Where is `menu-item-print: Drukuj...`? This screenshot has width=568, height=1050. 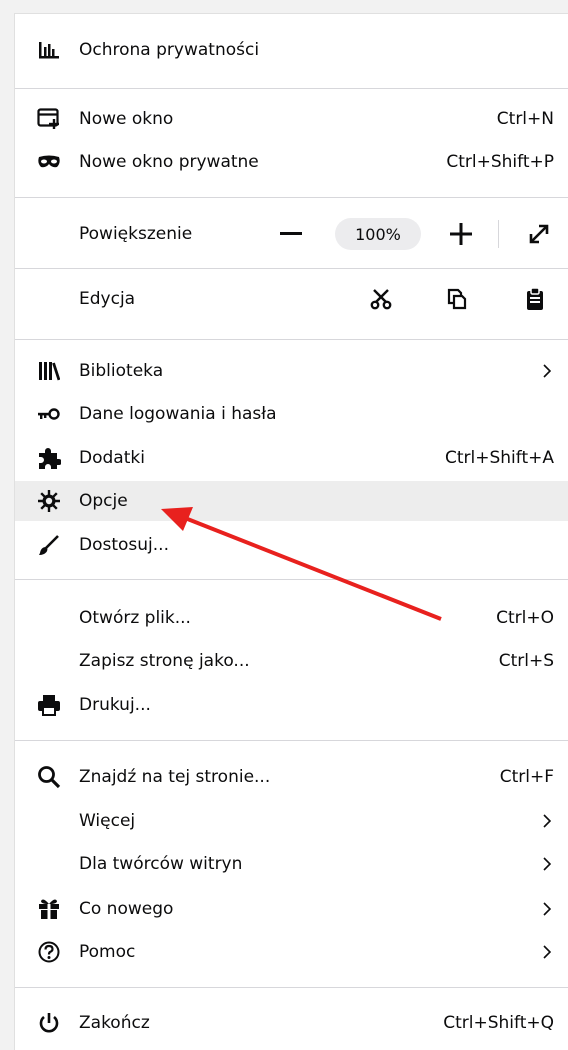 menu-item-print: Drukuj... is located at coordinates (291, 705).